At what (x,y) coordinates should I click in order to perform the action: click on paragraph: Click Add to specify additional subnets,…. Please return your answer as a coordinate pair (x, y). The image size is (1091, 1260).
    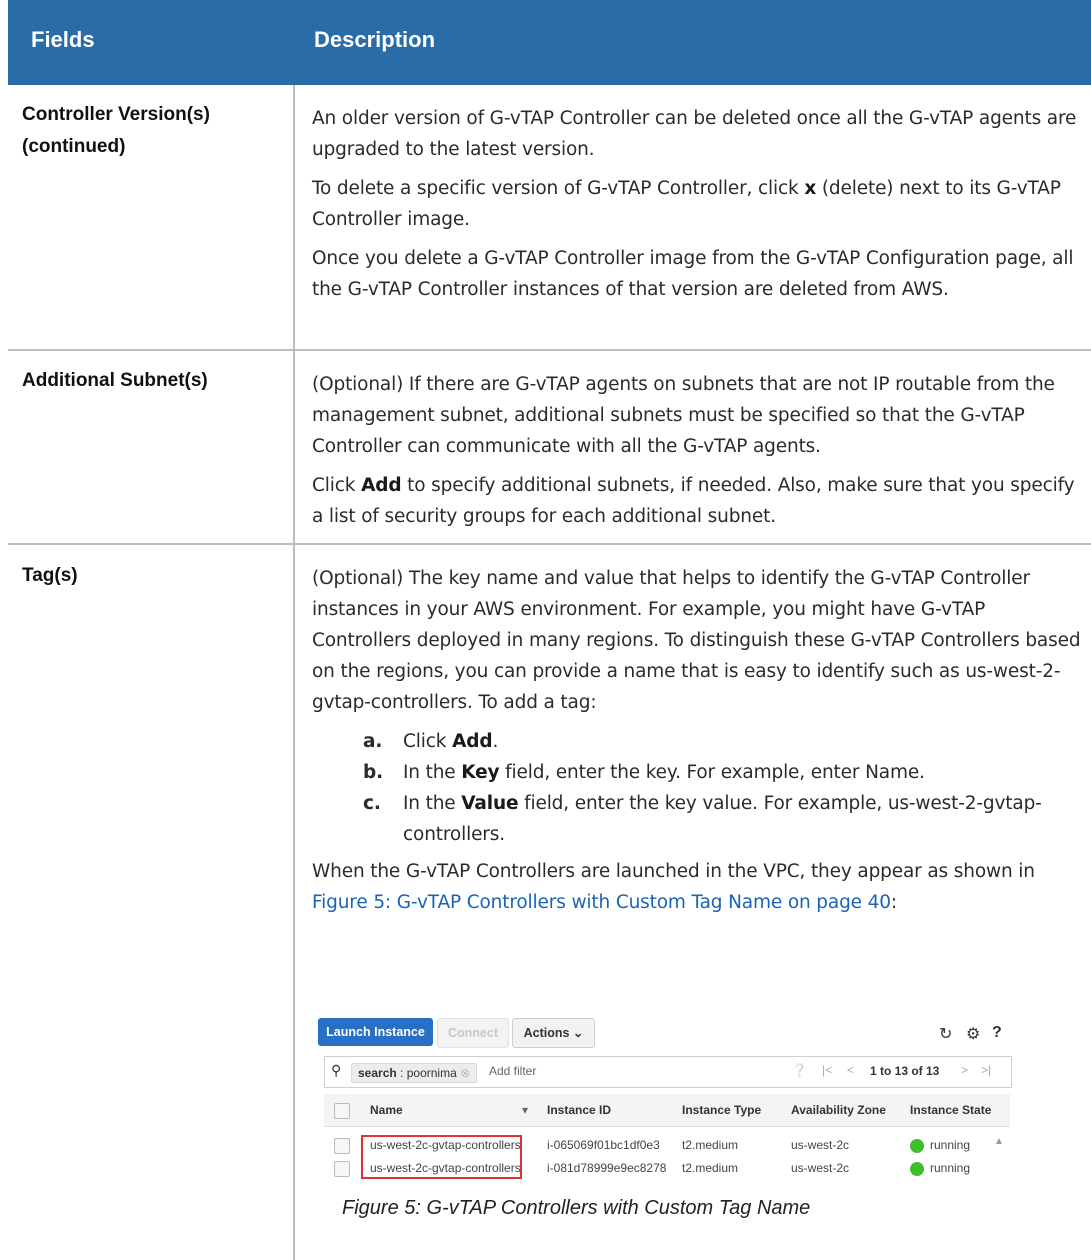
    Looking at the image, I should click on (697, 501).